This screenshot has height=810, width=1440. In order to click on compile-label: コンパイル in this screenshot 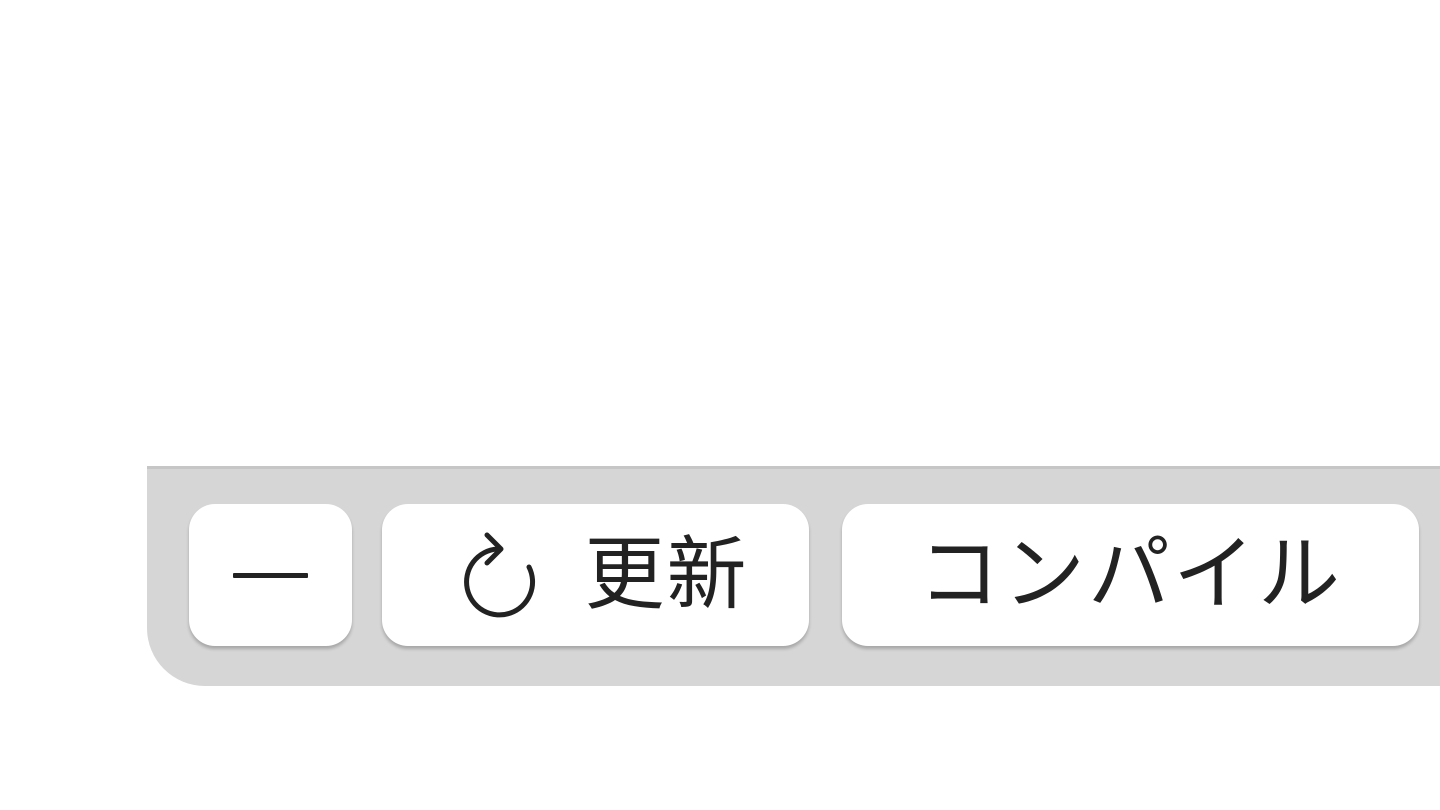, I will do `click(1130, 574)`.